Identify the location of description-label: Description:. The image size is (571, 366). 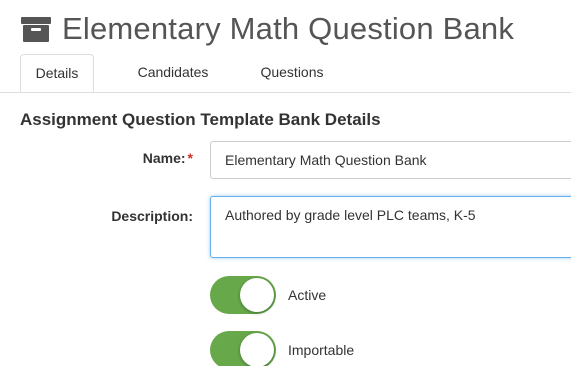
(152, 216).